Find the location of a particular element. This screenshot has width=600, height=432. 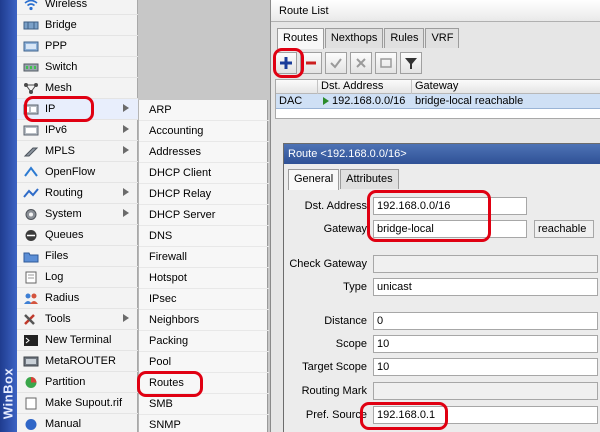

route-list-tabs: Routes Nexthops Rules VRF is located at coordinates (368, 38).